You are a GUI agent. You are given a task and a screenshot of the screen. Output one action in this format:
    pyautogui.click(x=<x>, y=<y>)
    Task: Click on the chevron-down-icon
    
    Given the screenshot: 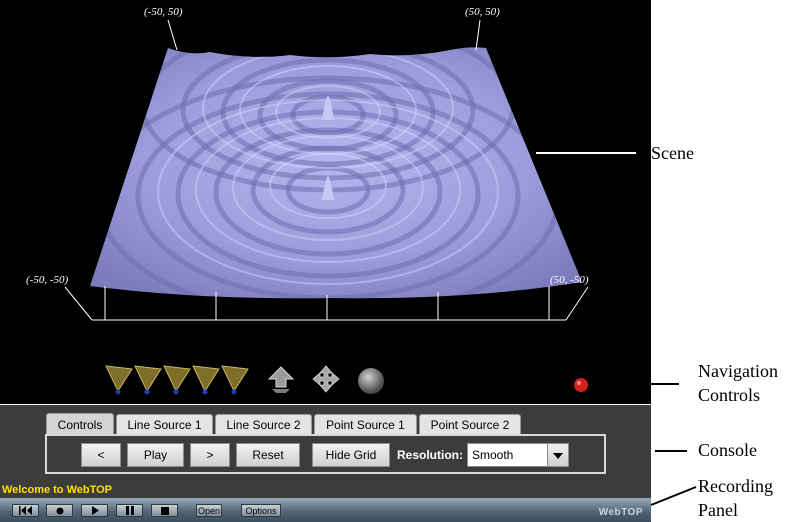 What is the action you would take?
    pyautogui.click(x=558, y=456)
    